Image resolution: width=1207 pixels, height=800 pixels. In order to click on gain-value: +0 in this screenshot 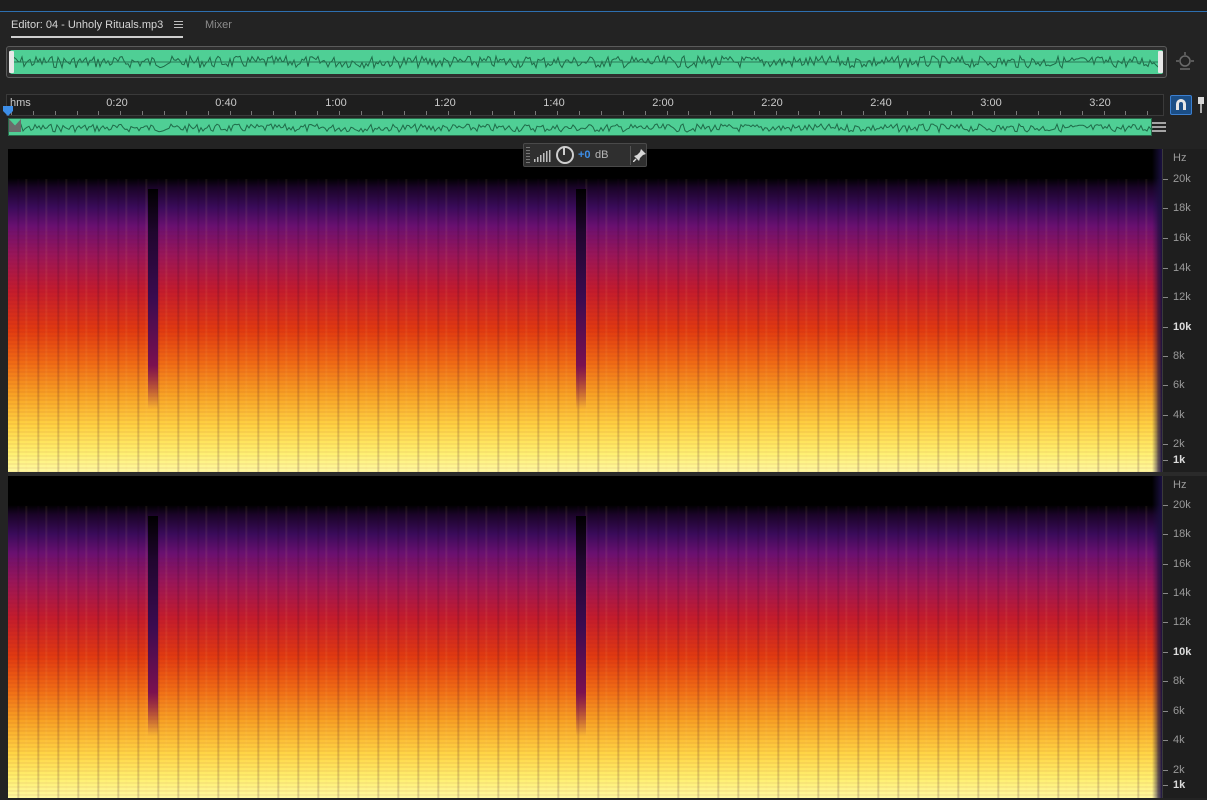, I will do `click(584, 155)`.